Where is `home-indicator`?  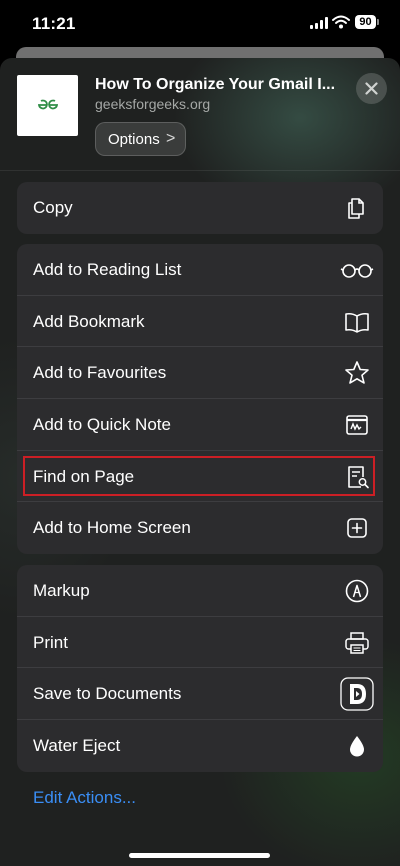
home-indicator is located at coordinates (199, 855).